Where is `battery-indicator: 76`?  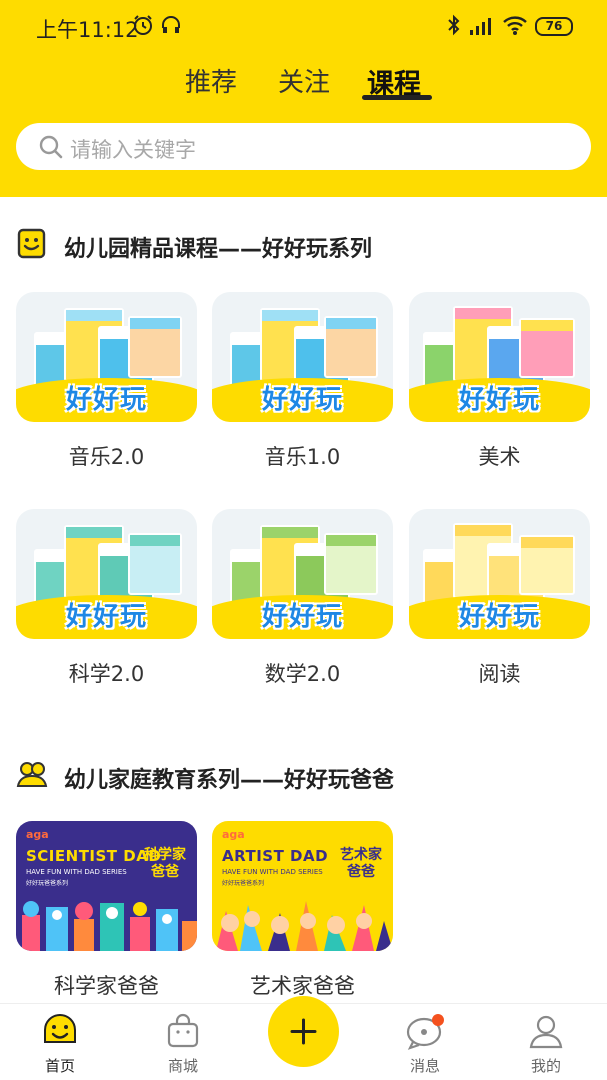
battery-indicator: 76 is located at coordinates (554, 26).